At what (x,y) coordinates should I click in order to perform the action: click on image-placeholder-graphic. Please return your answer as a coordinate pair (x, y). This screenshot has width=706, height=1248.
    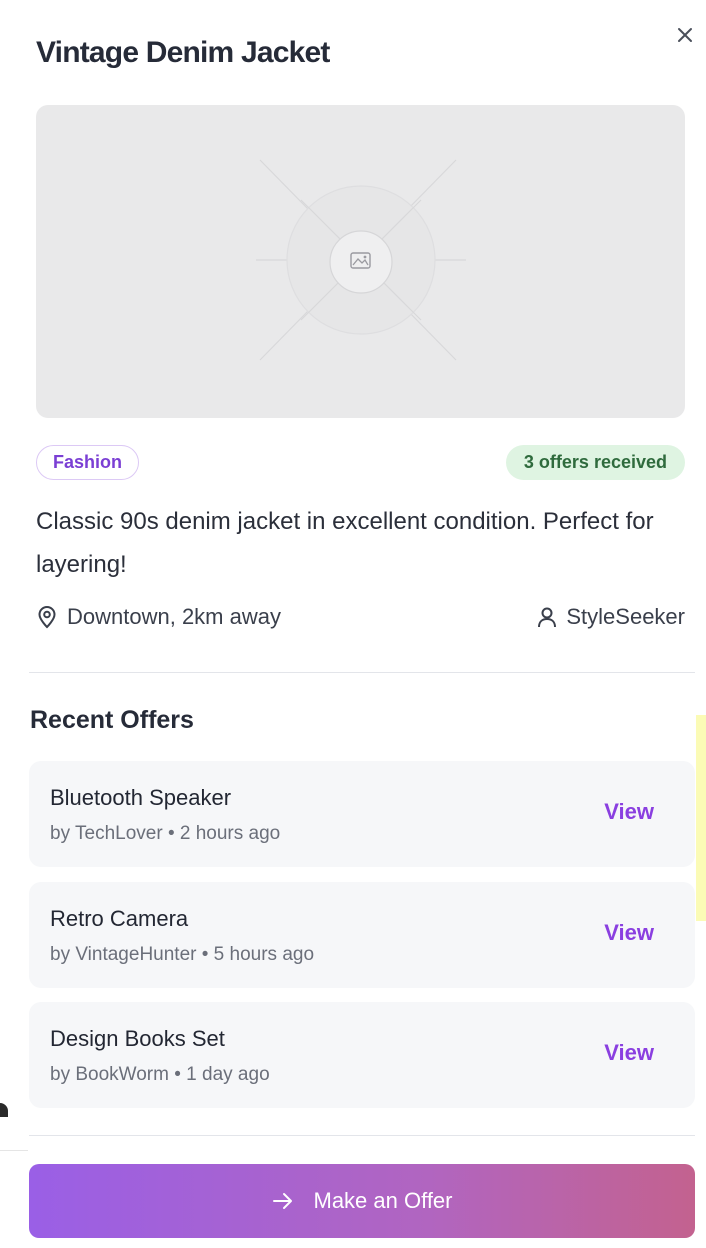
    Looking at the image, I should click on (361, 260).